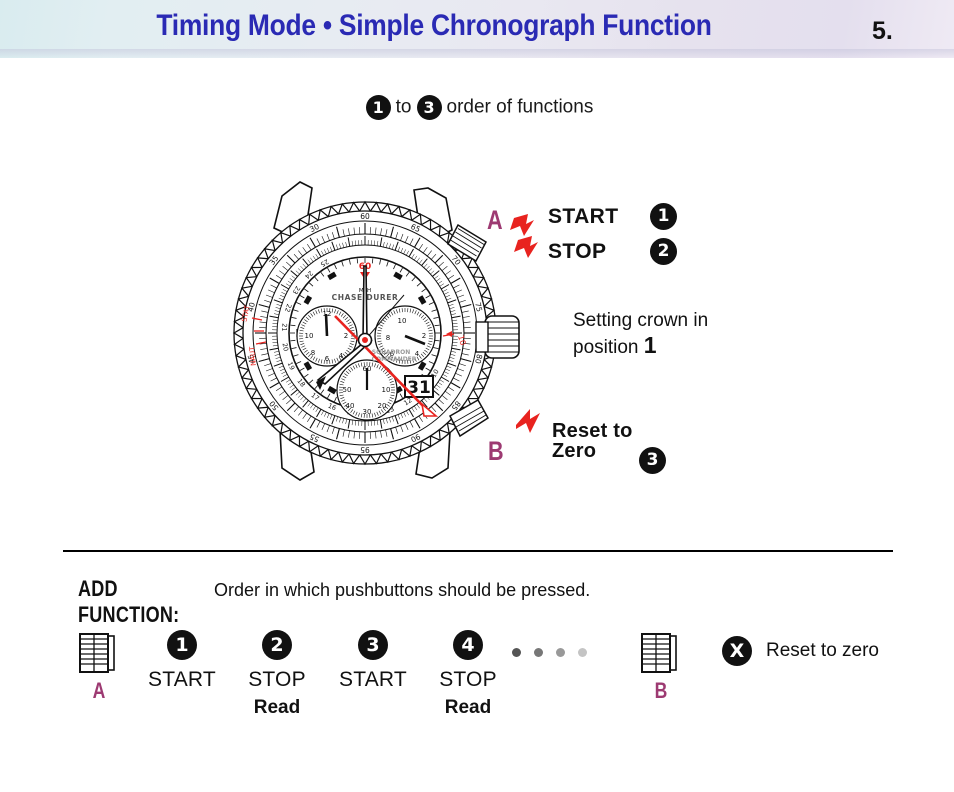 This screenshot has width=954, height=792. Describe the element at coordinates (277, 645) in the screenshot. I see `step-2-number: 2` at that location.